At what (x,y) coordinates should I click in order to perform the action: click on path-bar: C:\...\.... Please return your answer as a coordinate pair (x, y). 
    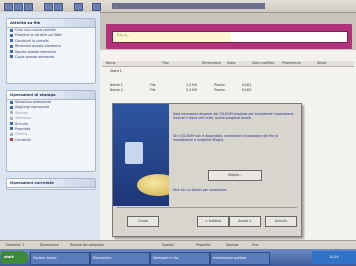
    Looking at the image, I should click on (229, 36).